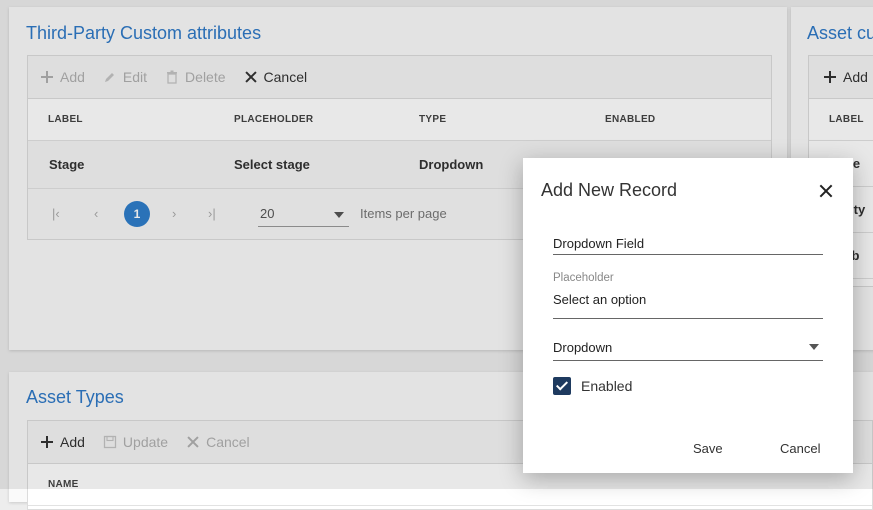 This screenshot has height=510, width=873. What do you see at coordinates (562, 386) in the screenshot?
I see `enabled-checkbox` at bounding box center [562, 386].